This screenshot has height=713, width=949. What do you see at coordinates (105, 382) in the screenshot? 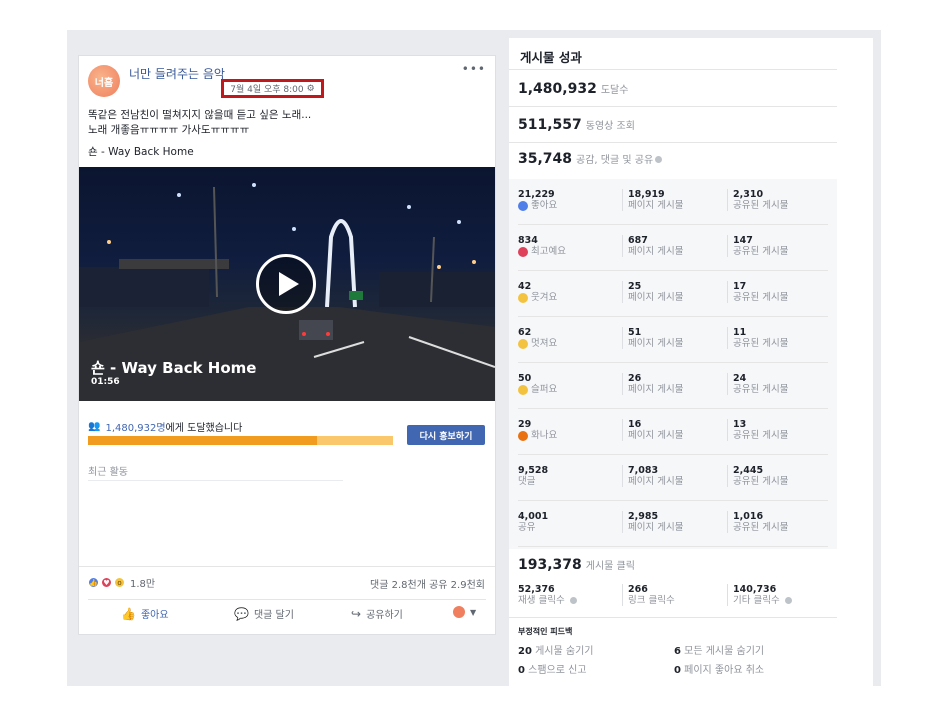
I see `video-duration: 01:56` at bounding box center [105, 382].